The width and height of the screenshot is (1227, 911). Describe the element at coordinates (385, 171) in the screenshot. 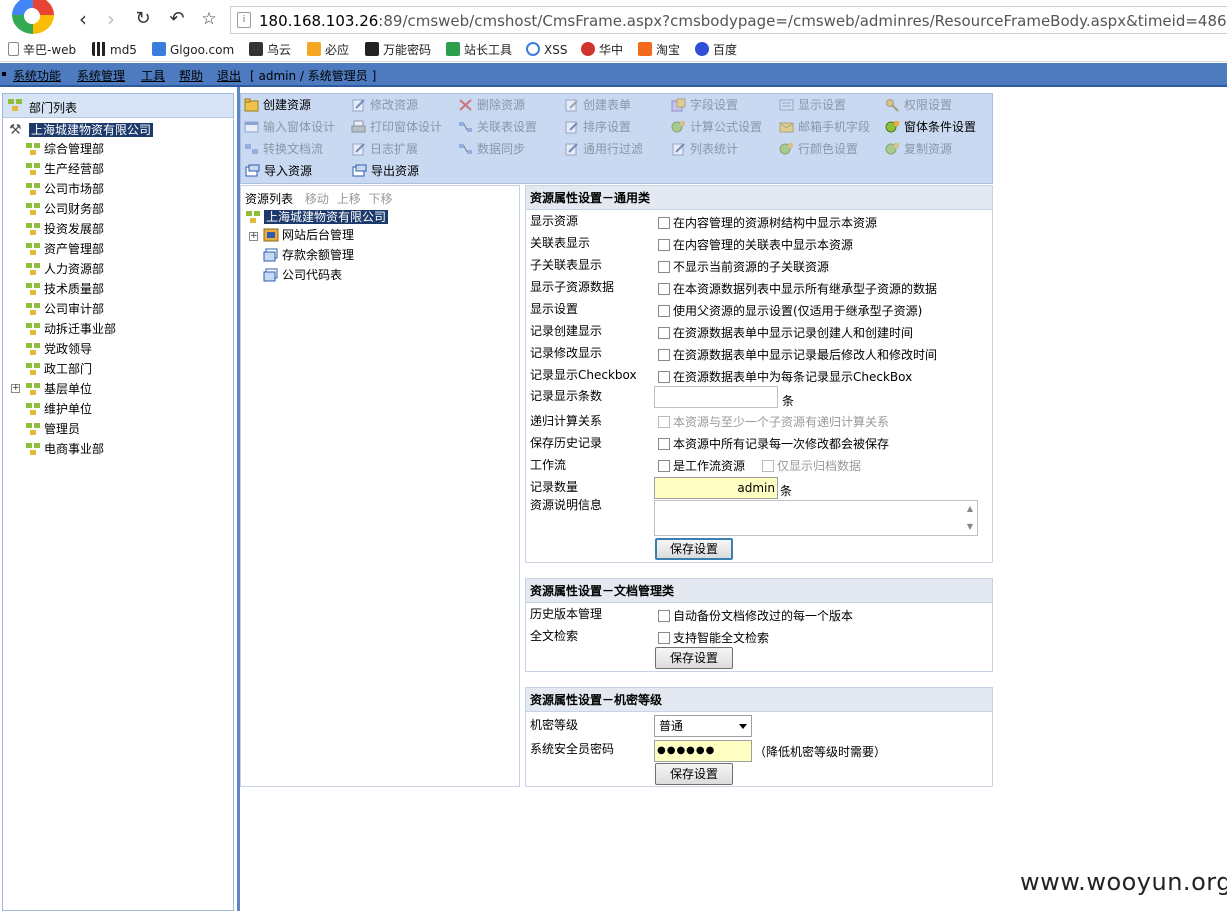

I see `toolbar-button: 导出资源` at that location.